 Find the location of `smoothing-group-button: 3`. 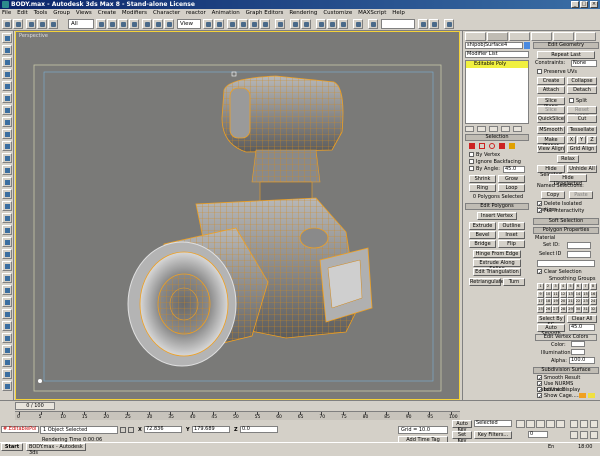

smoothing-group-button: 3 is located at coordinates (555, 286).